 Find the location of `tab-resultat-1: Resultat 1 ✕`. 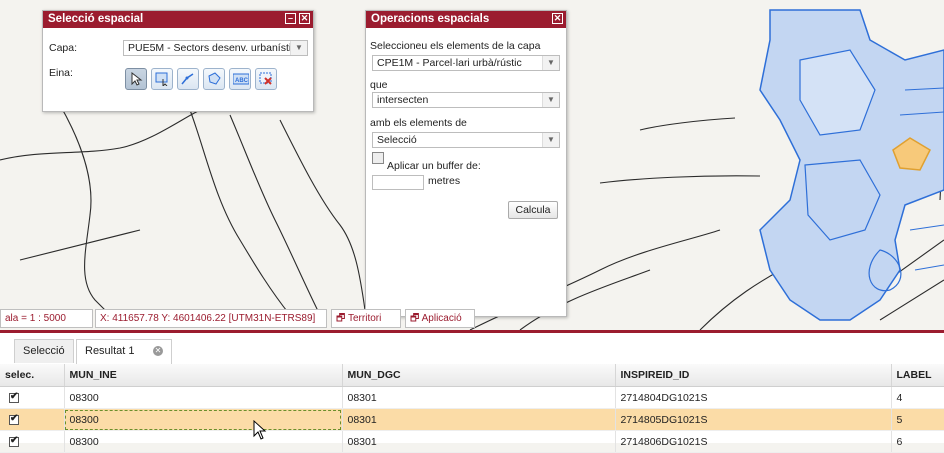

tab-resultat-1: Resultat 1 ✕ is located at coordinates (124, 351).